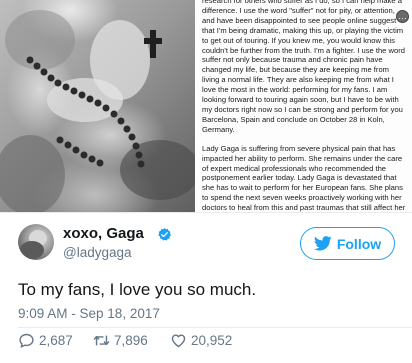 This screenshot has width=412, height=363. Describe the element at coordinates (215, 327) in the screenshot. I see `divider` at that location.